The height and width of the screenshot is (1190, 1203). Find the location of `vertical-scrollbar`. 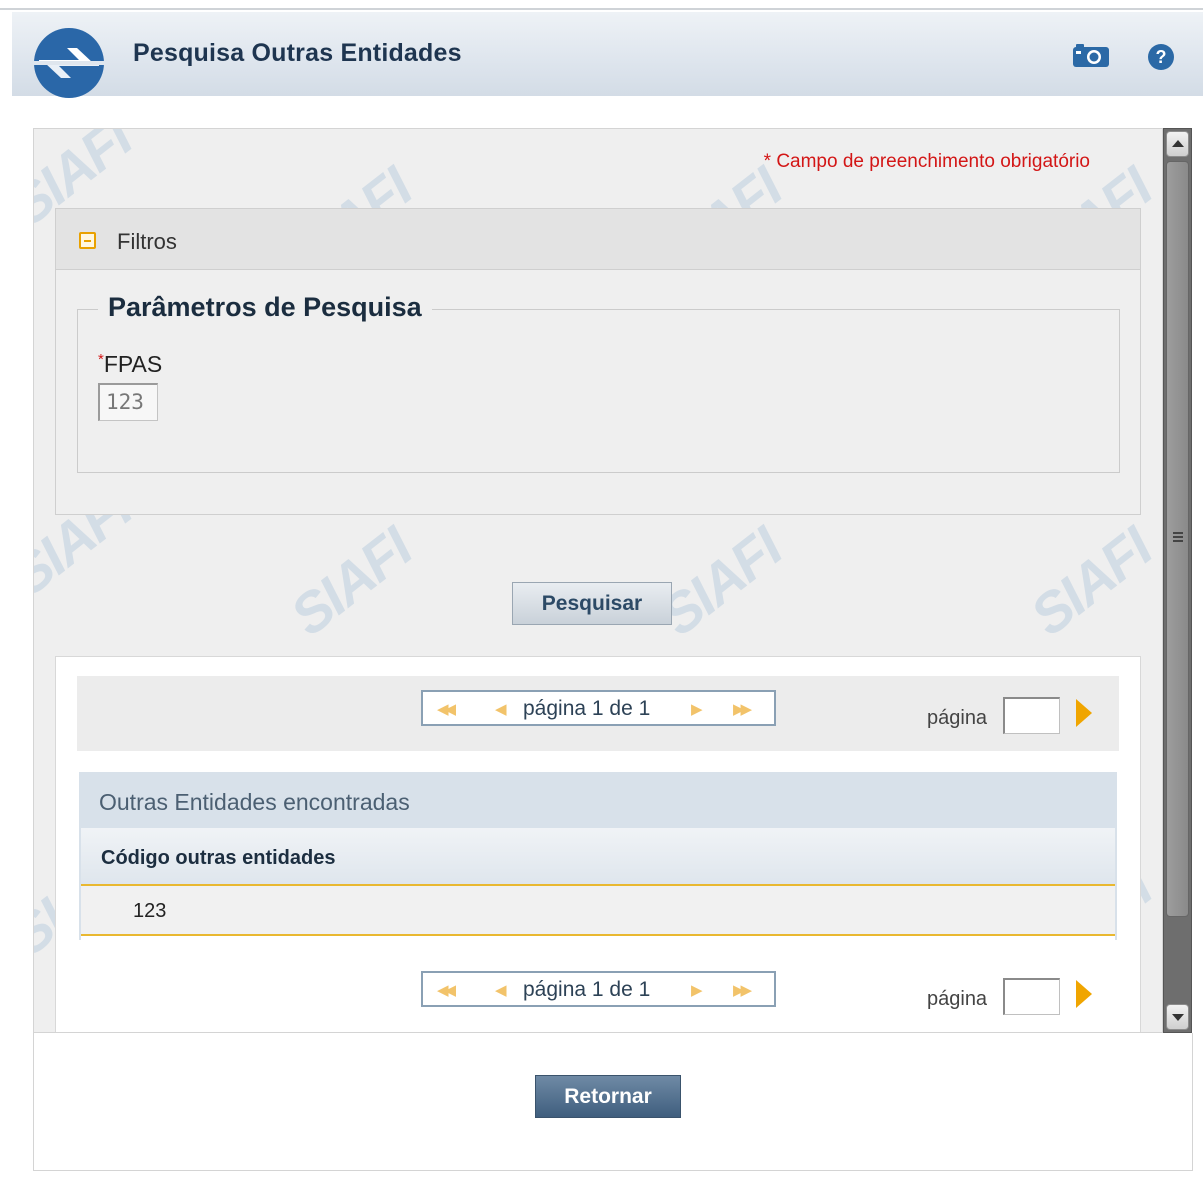

vertical-scrollbar is located at coordinates (1177, 580).